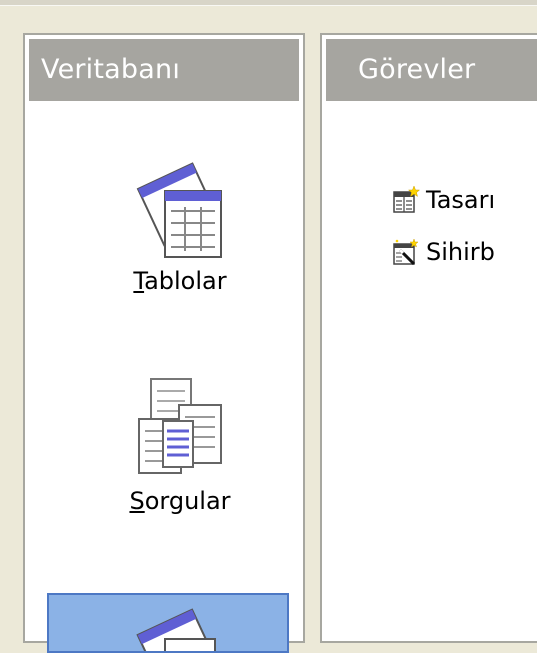 The height and width of the screenshot is (653, 537). Describe the element at coordinates (460, 252) in the screenshot. I see `task-wizard-label: Sihirb` at that location.